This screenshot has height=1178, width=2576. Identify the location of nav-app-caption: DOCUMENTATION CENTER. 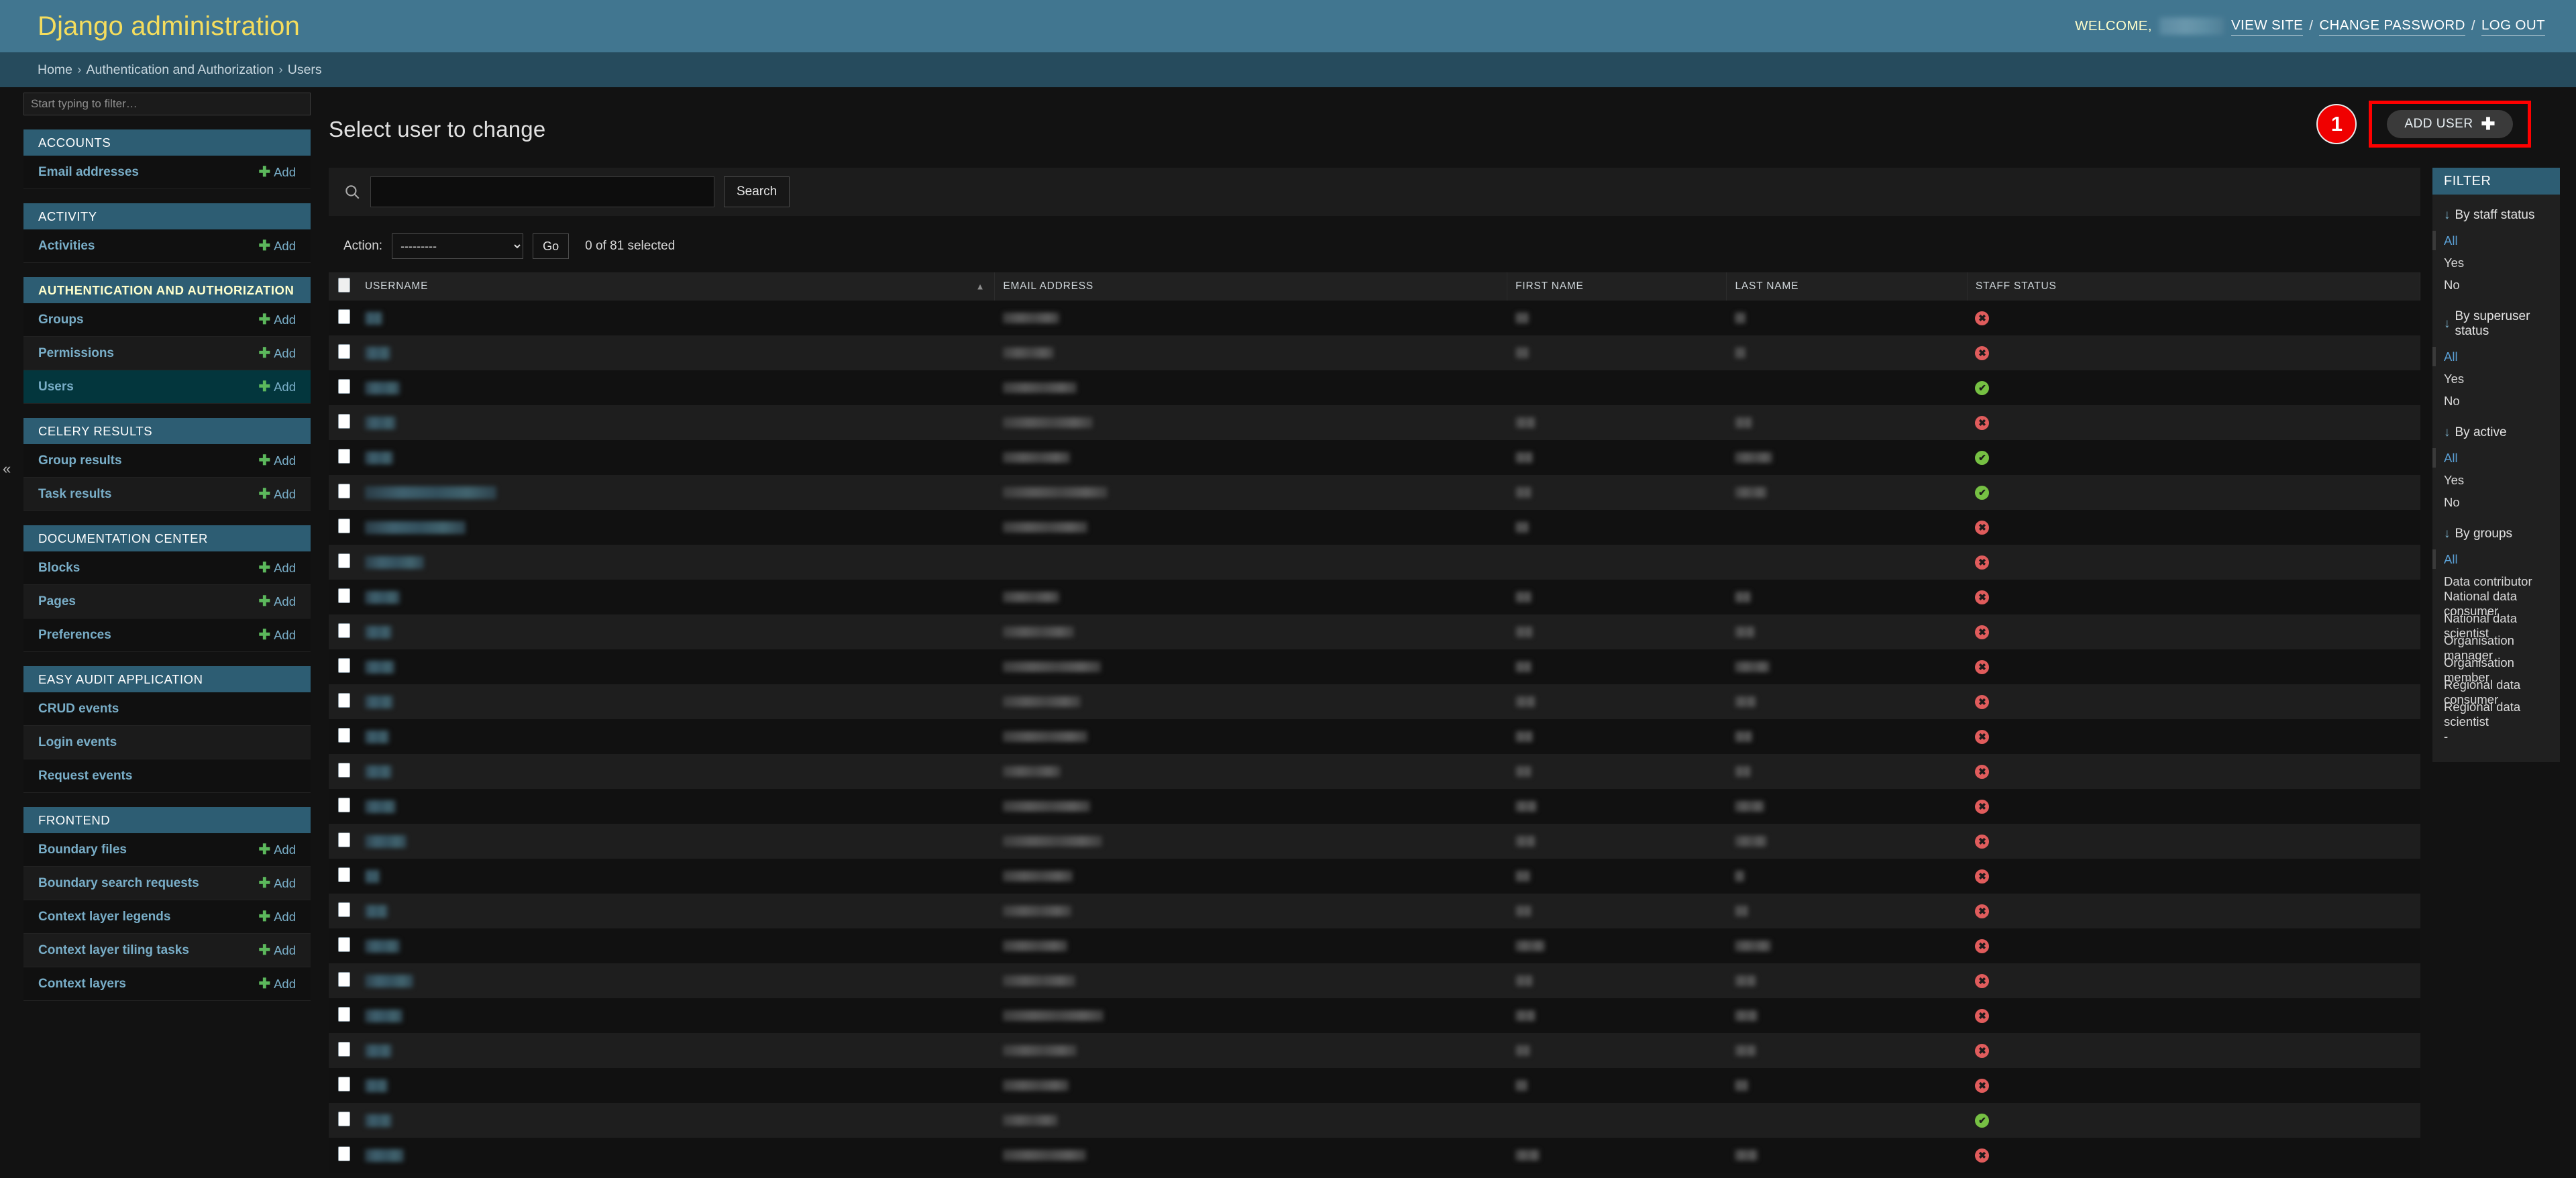
(167, 538).